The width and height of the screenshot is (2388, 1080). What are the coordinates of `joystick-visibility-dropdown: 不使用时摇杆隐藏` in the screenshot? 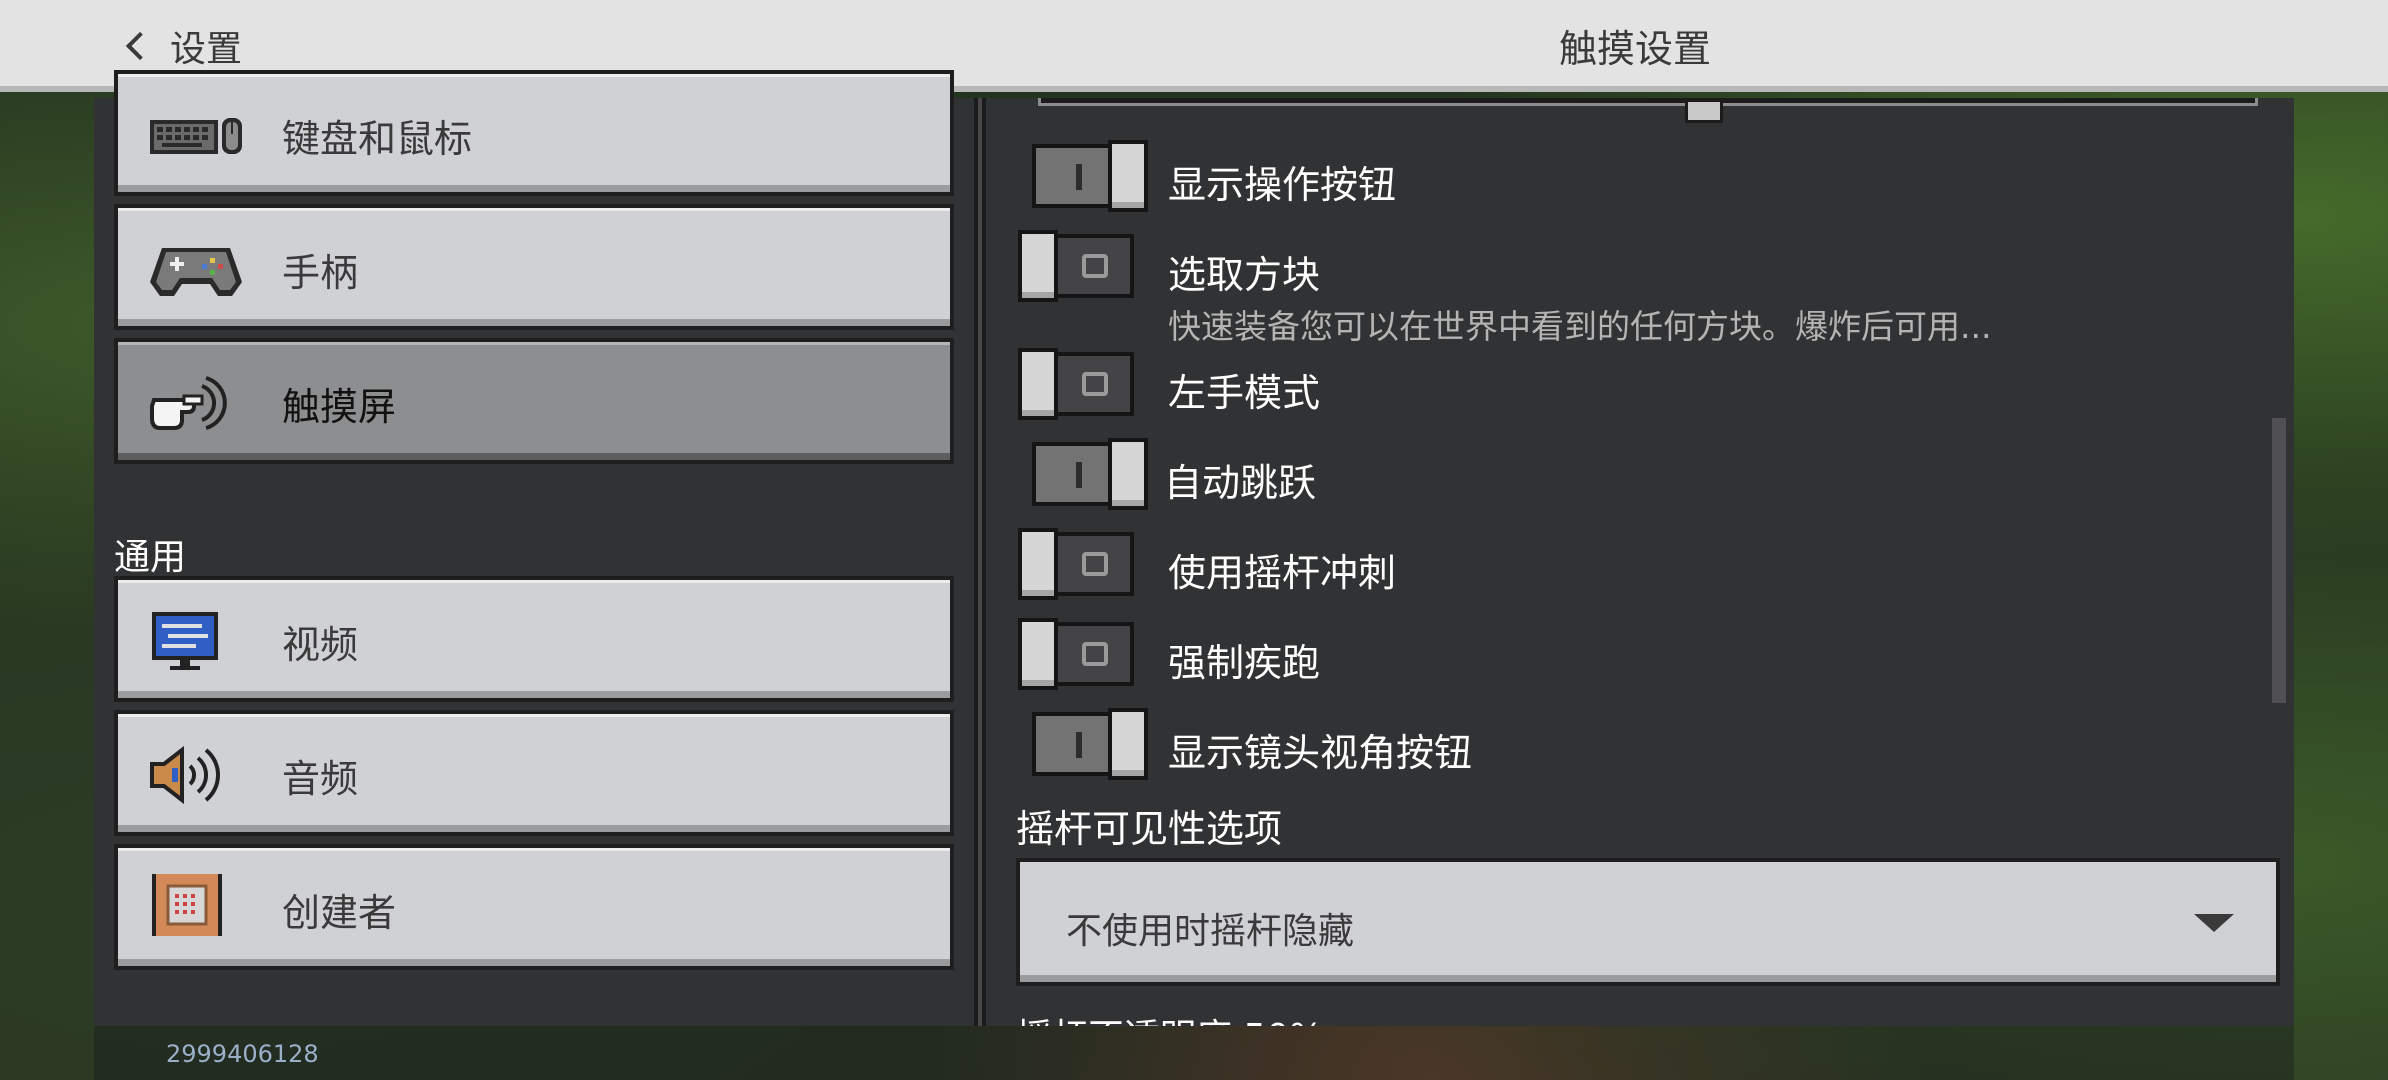 It's located at (1648, 922).